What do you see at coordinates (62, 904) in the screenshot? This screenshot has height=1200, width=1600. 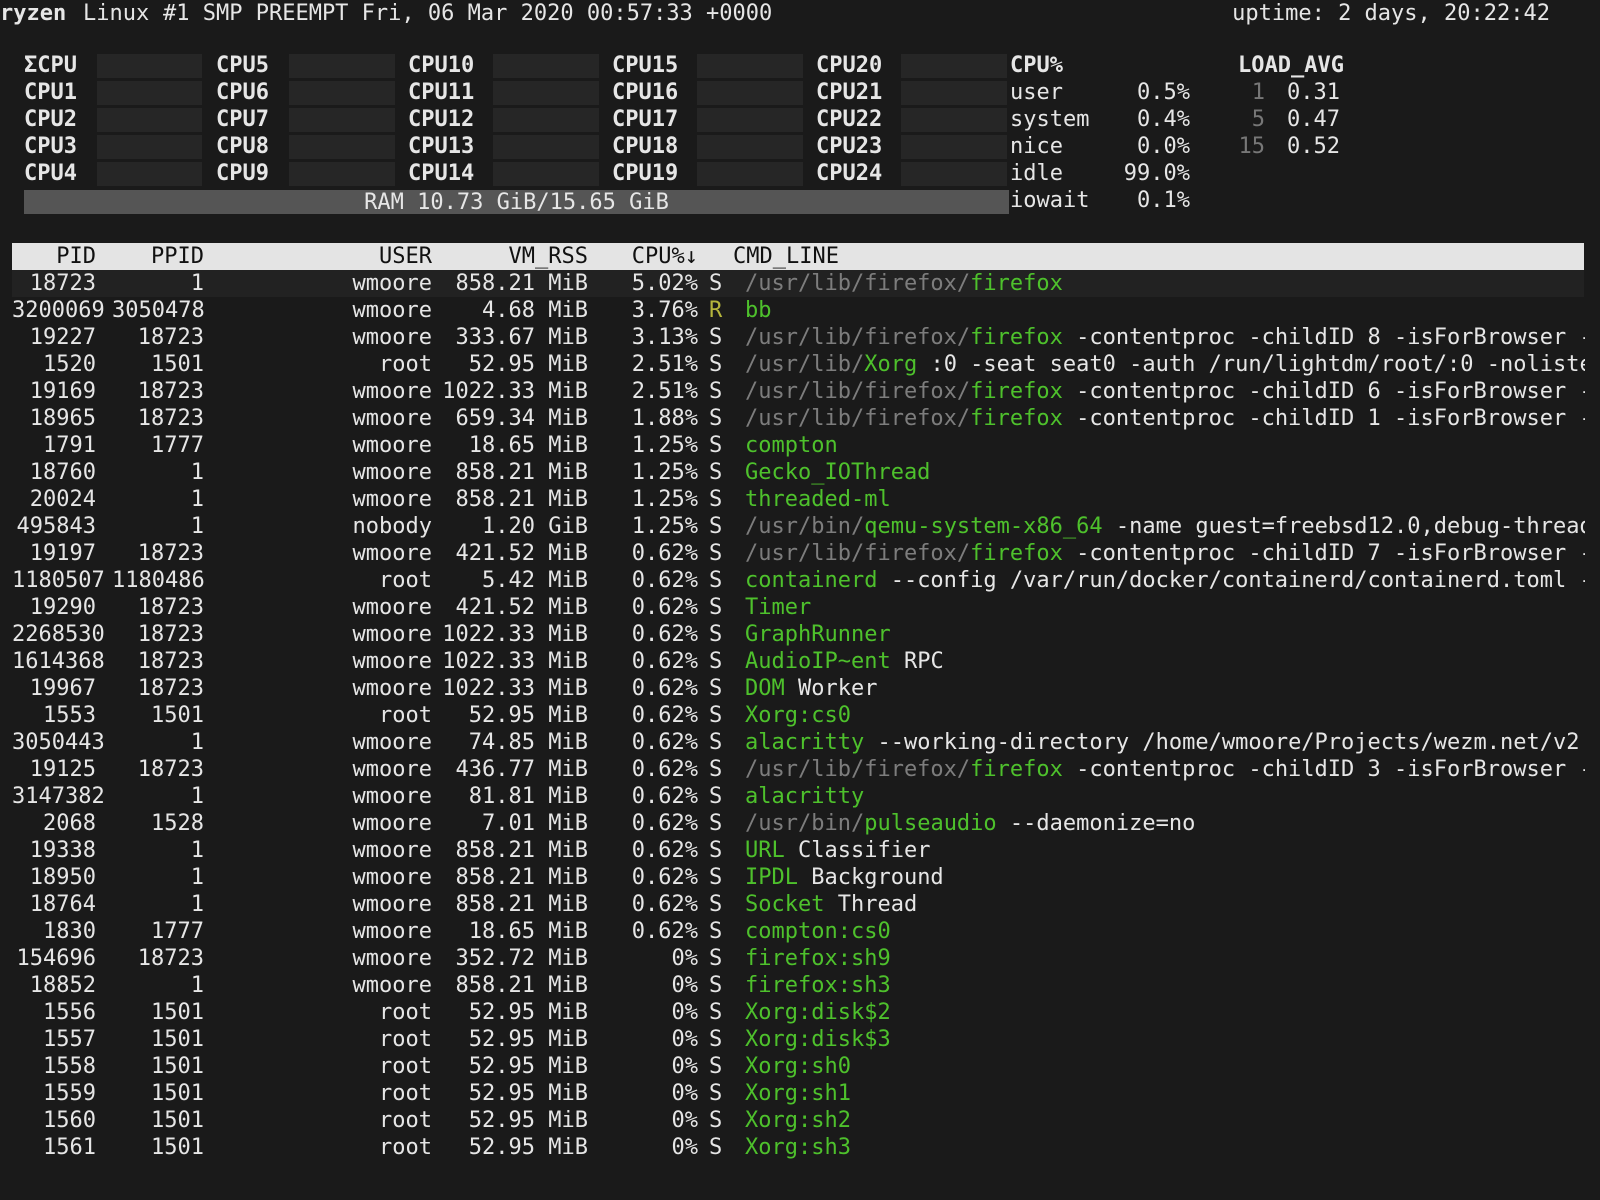 I see `pid-cell: 18764` at bounding box center [62, 904].